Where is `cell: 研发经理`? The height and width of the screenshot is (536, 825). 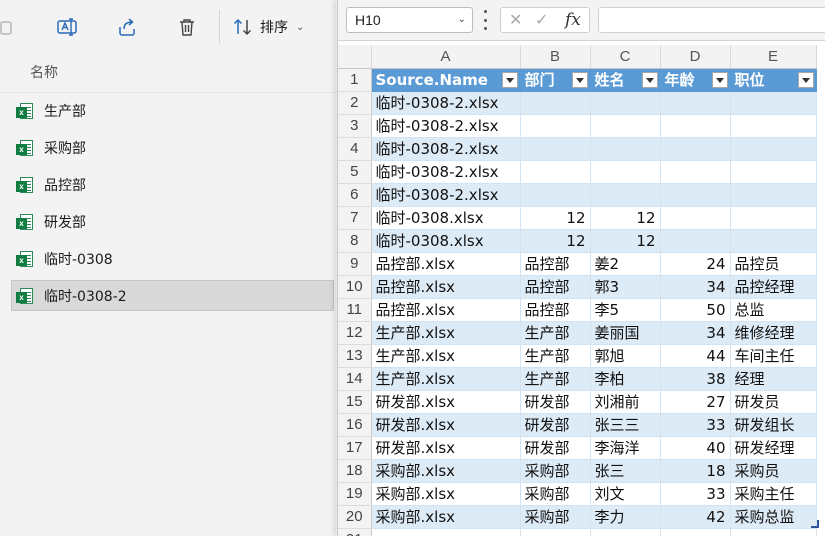
cell: 研发经理 is located at coordinates (773, 448).